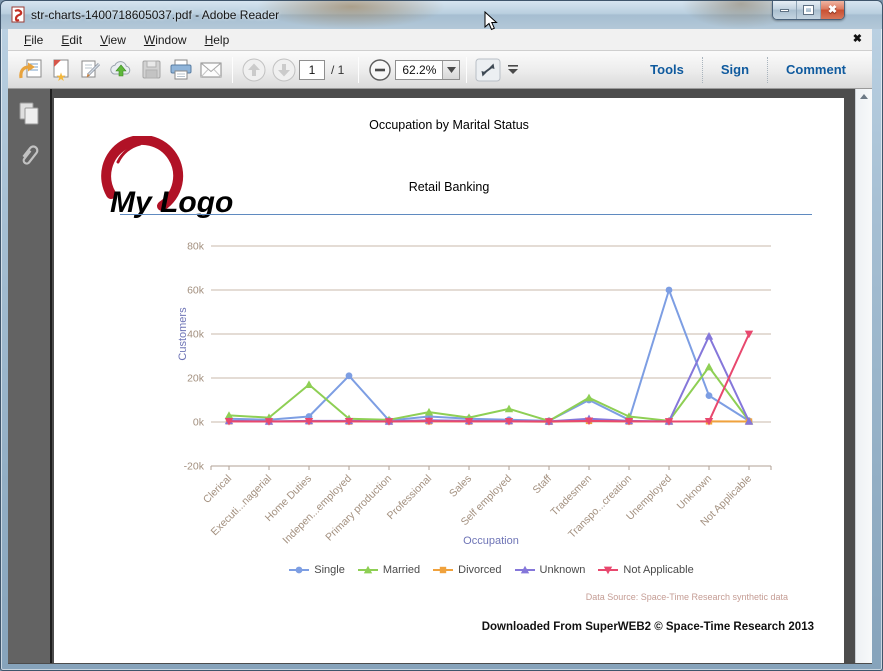  What do you see at coordinates (71, 40) in the screenshot?
I see `menu-edit: Edit` at bounding box center [71, 40].